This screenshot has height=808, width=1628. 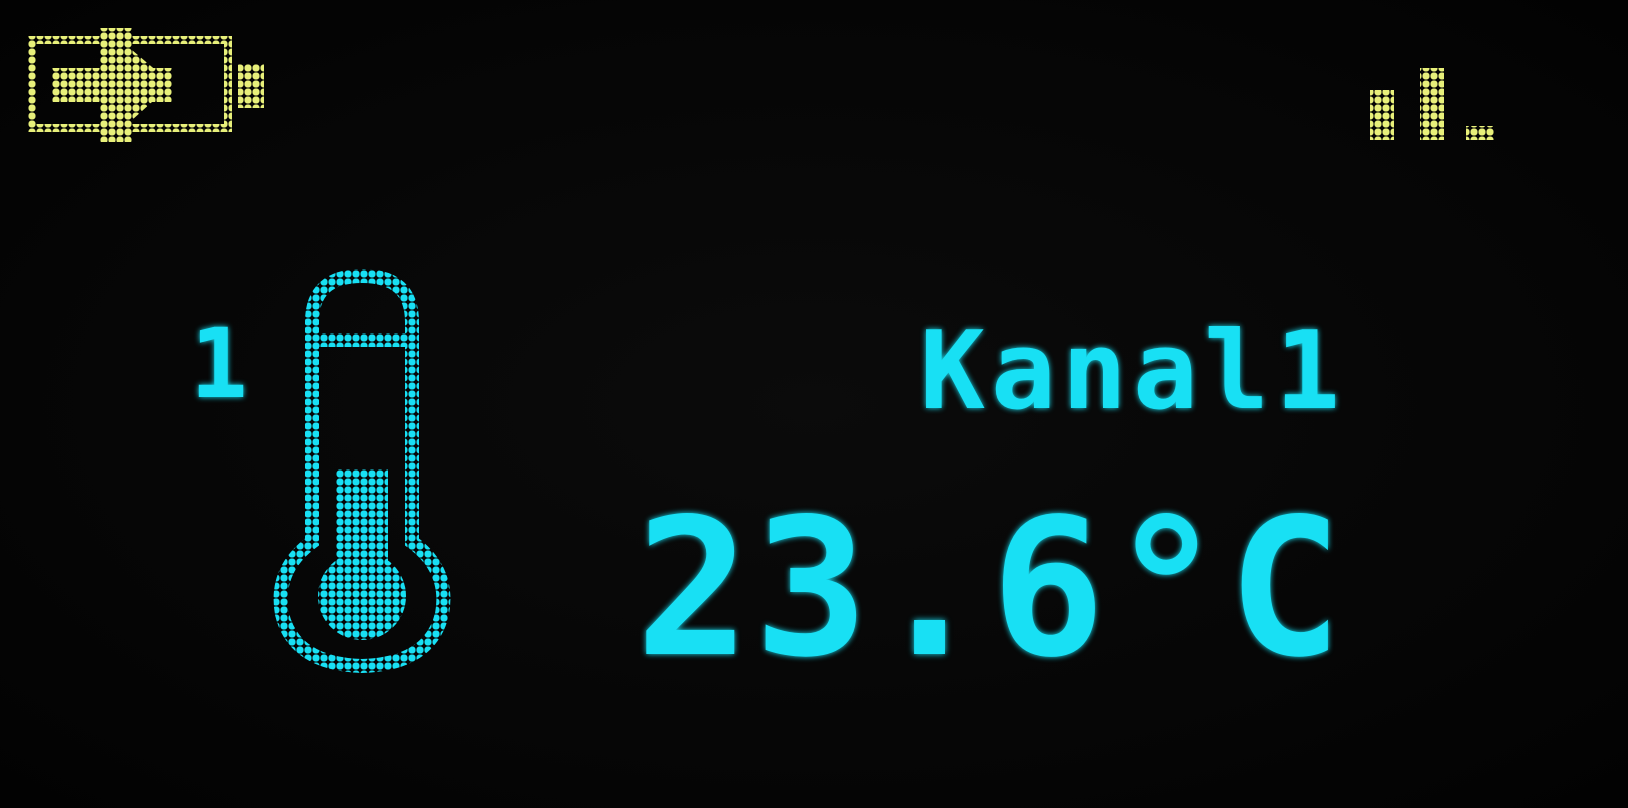 What do you see at coordinates (1132, 371) in the screenshot?
I see `channel-name: Kanal1` at bounding box center [1132, 371].